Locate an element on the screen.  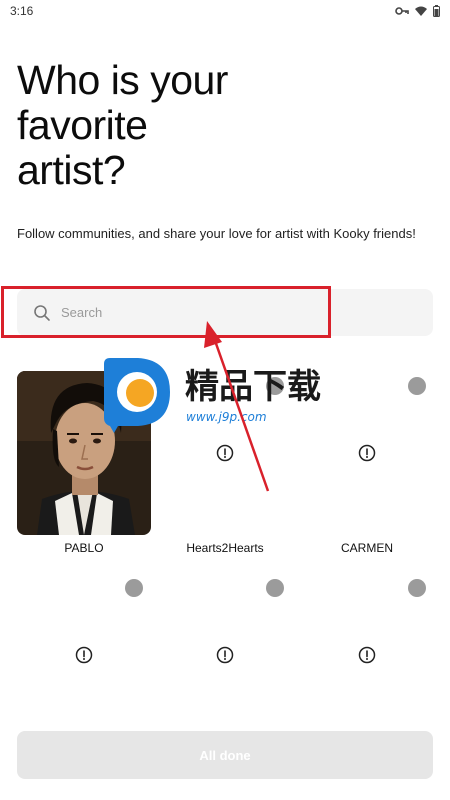
artist-name: CARMEN is located at coordinates (366, 548).